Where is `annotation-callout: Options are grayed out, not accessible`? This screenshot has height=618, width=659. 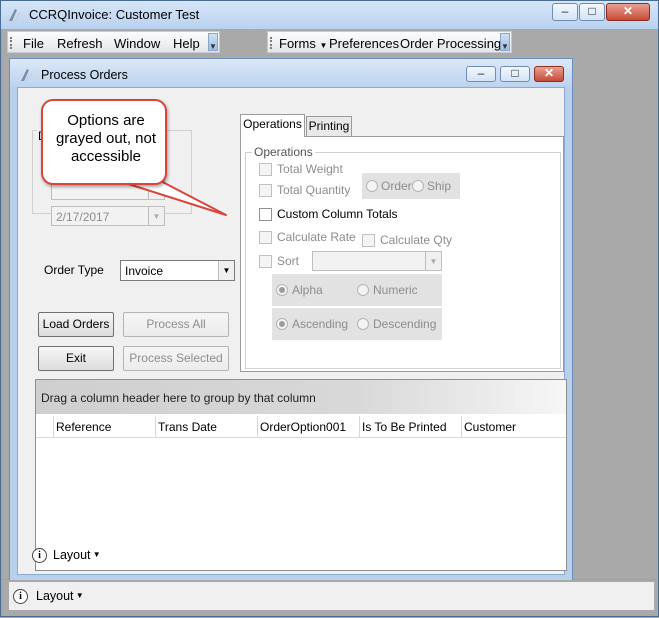 annotation-callout: Options are grayed out, not accessible is located at coordinates (104, 142).